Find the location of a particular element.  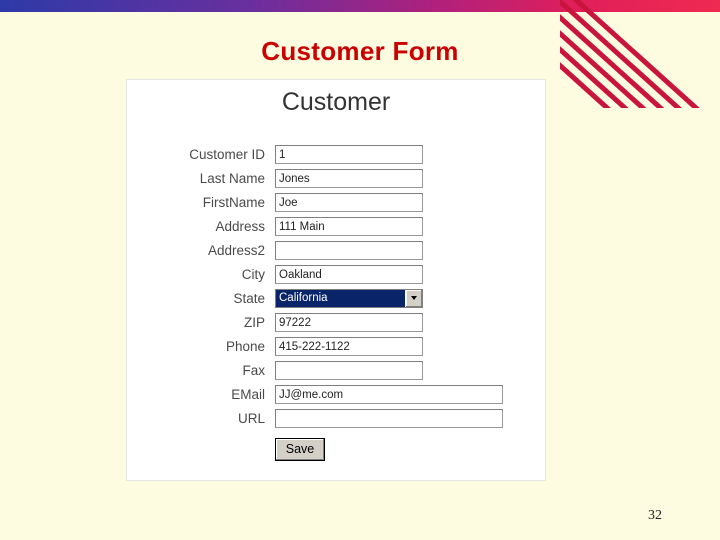

label-url: URL is located at coordinates (251, 418).